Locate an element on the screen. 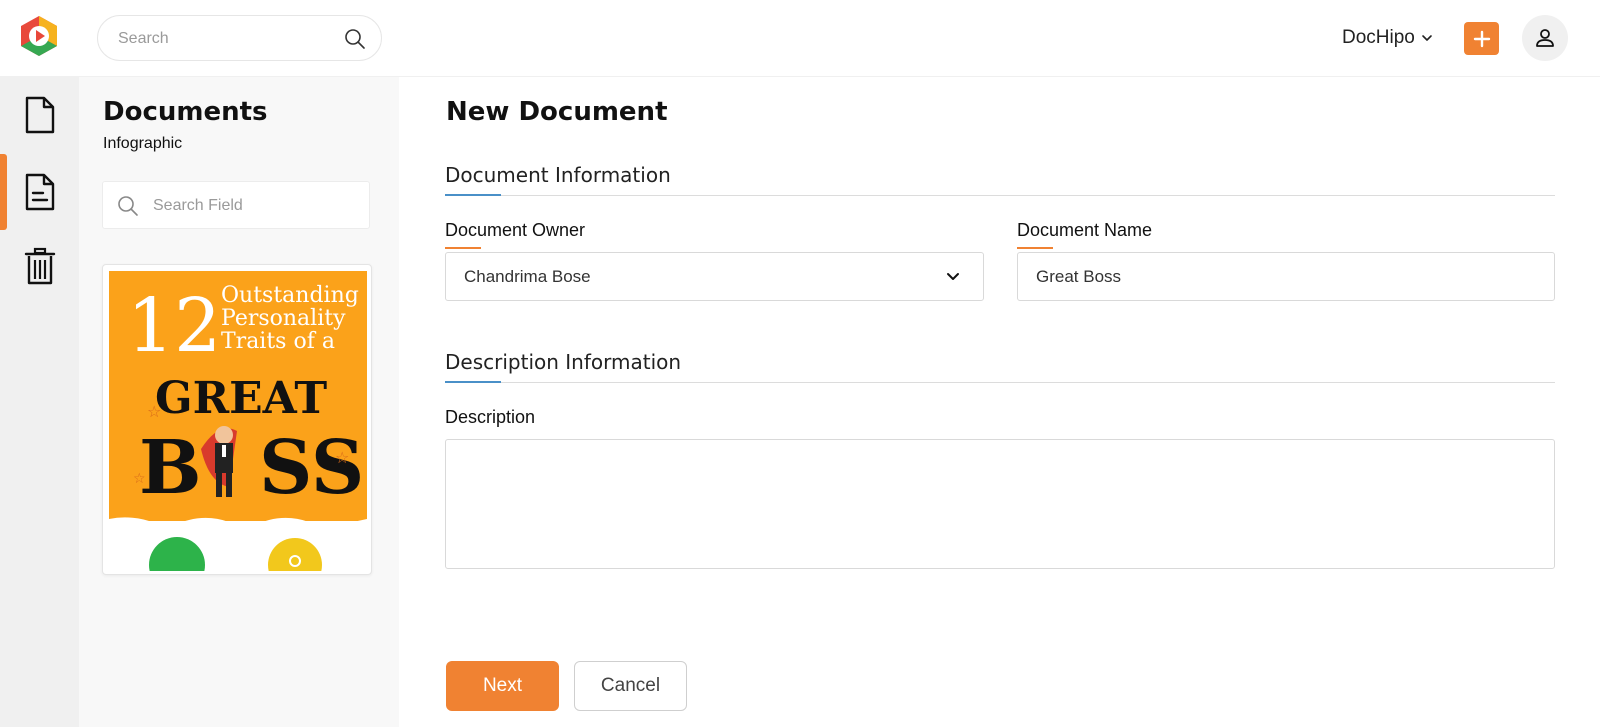 The width and height of the screenshot is (1600, 727). user-menu-button is located at coordinates (1545, 38).